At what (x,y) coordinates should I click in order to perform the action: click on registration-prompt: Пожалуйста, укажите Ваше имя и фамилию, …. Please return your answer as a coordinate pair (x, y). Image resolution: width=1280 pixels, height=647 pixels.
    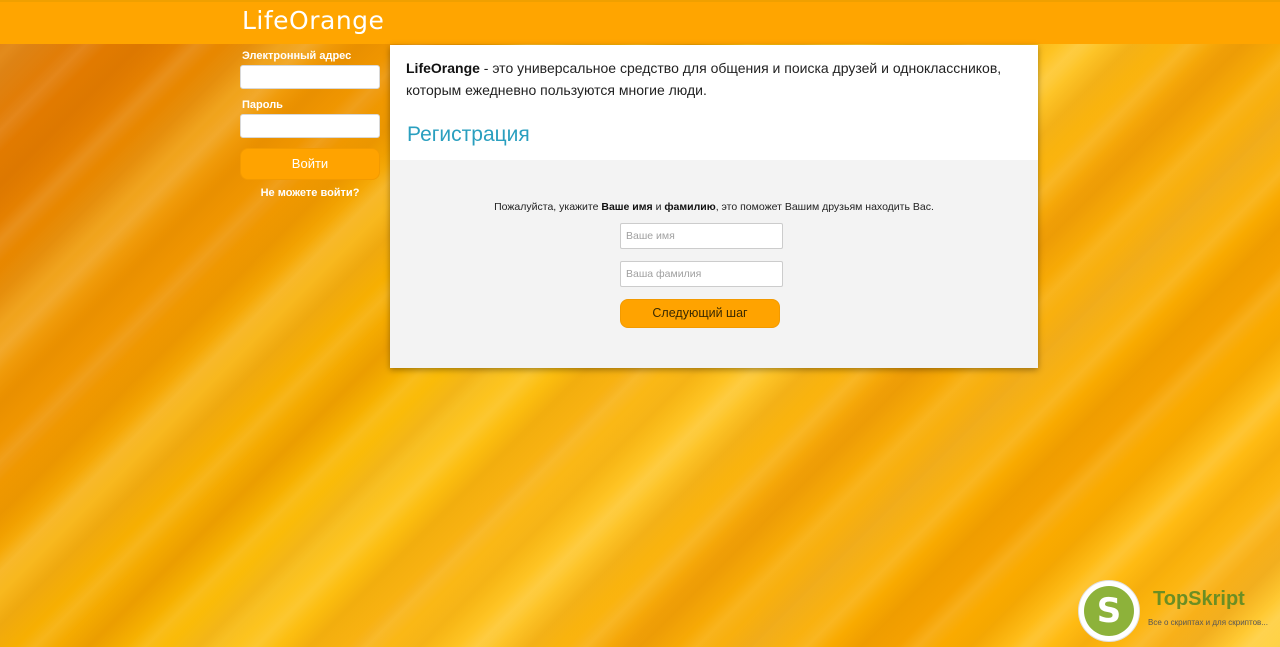
    Looking at the image, I should click on (714, 207).